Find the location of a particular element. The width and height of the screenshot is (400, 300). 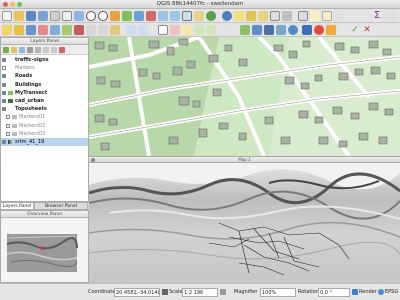

python-console-icon is located at coordinates (307, 30).